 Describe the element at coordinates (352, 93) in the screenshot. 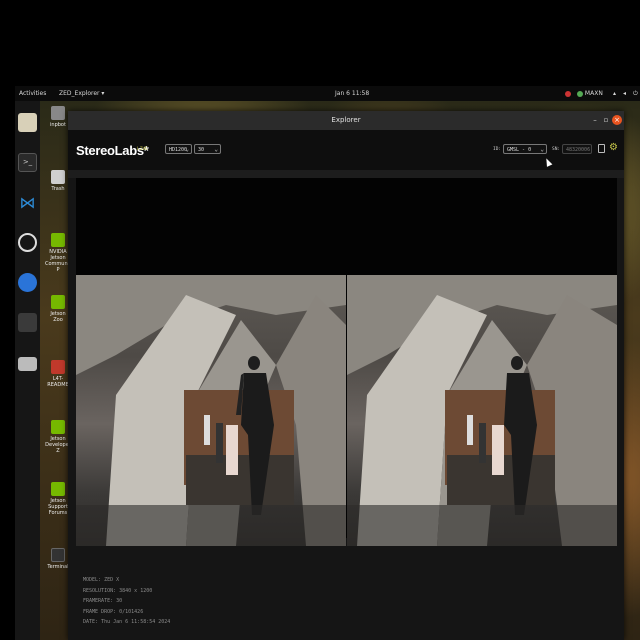

I see `clock: Jan 6 11:58` at that location.